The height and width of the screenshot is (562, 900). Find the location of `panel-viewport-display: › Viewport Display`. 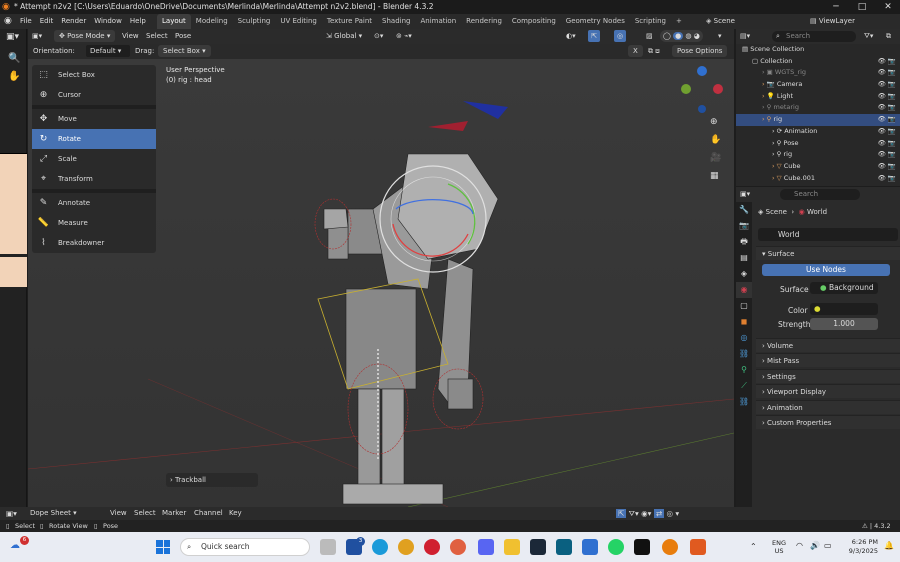

panel-viewport-display: › Viewport Display is located at coordinates (828, 391).